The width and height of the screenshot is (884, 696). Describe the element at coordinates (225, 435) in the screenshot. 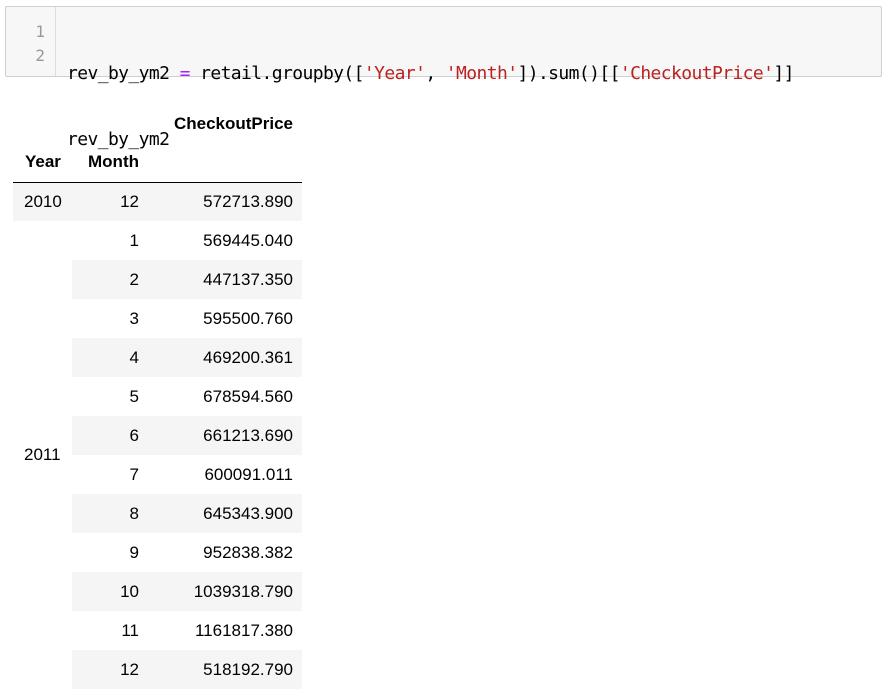

I see `checkout-price-cell: 661213.690` at that location.